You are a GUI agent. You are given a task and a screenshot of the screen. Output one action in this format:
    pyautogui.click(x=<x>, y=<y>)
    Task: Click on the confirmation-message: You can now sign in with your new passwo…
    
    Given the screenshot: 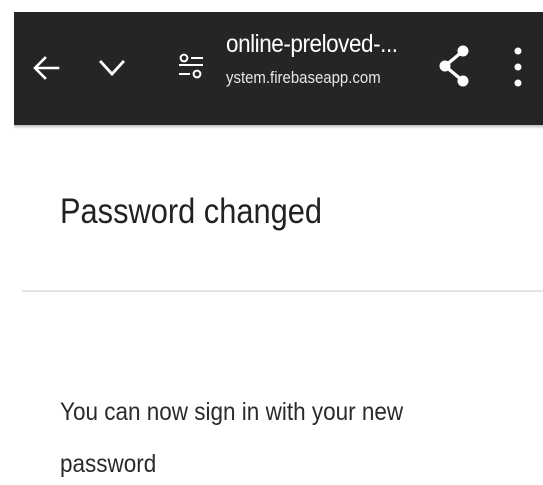 What is the action you would take?
    pyautogui.click(x=232, y=438)
    